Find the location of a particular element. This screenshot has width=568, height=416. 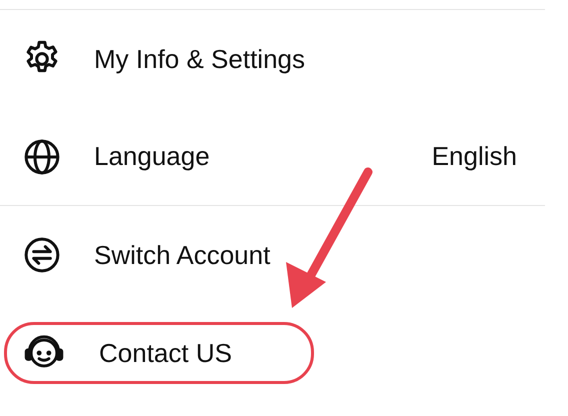

menu-item: Contact US is located at coordinates (159, 353).